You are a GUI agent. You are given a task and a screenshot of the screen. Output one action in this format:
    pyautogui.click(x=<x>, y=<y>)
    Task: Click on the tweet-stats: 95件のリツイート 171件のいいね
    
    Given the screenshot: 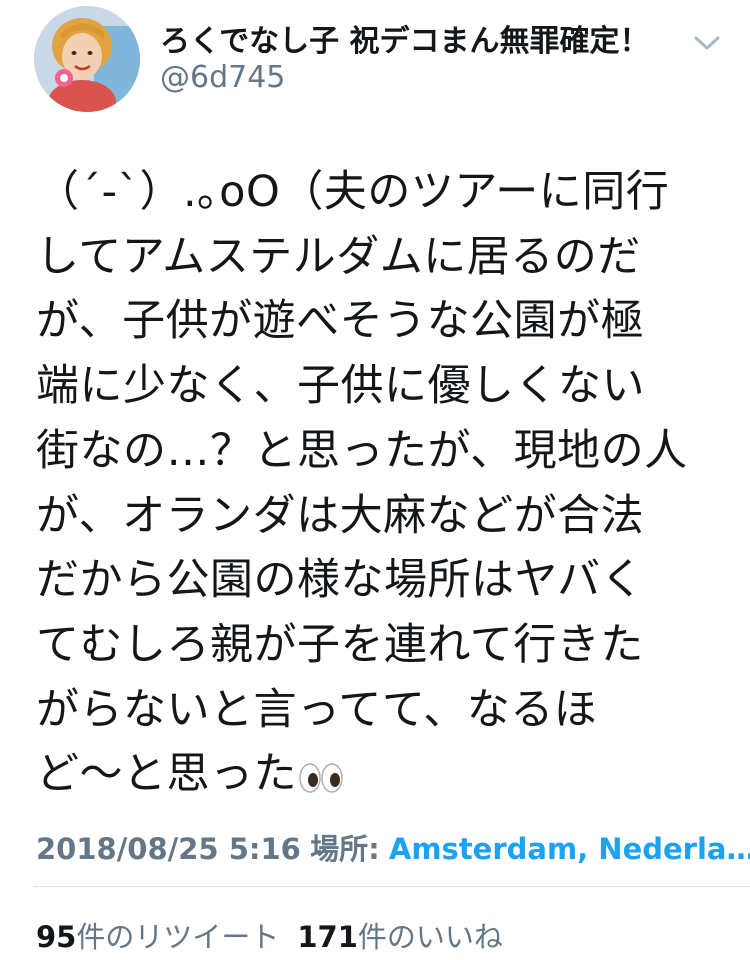 What is the action you would take?
    pyautogui.click(x=269, y=935)
    